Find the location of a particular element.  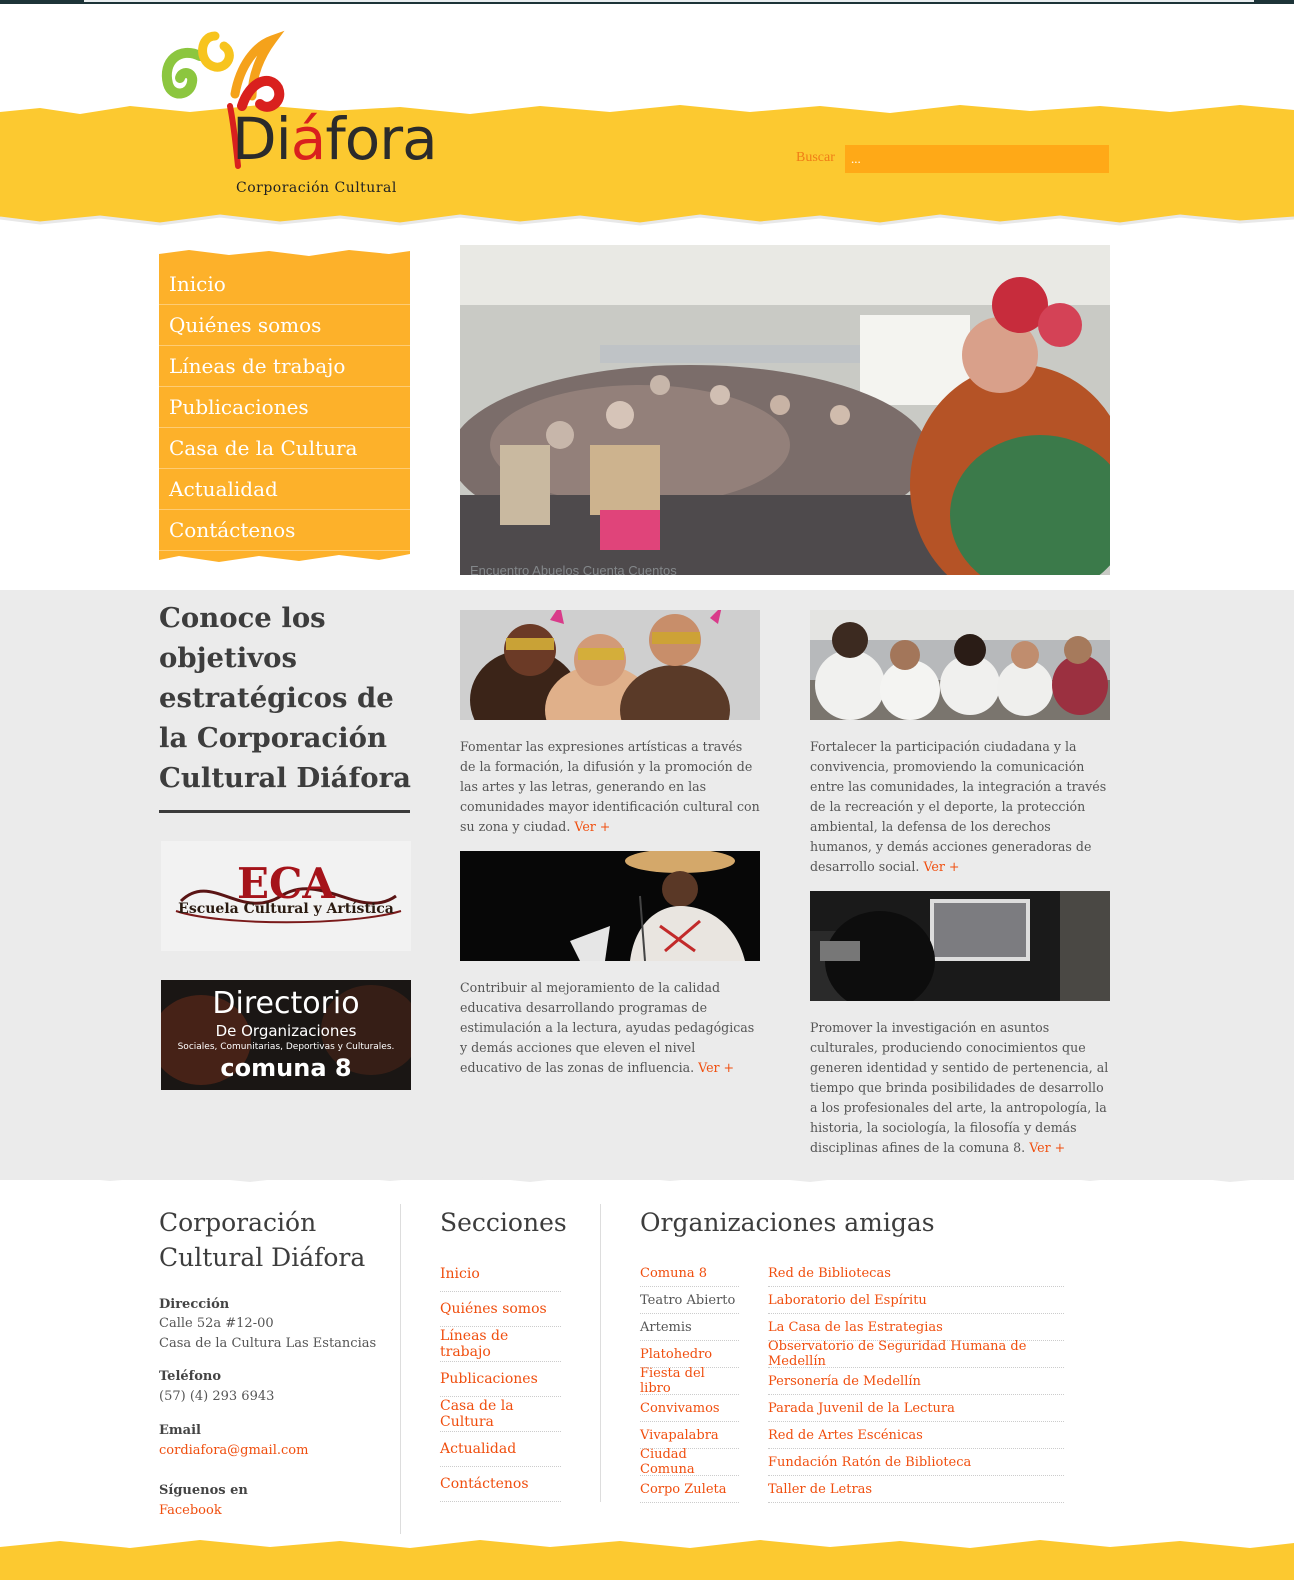

logo-subtitle: Corporación Cultural is located at coordinates (316, 188).